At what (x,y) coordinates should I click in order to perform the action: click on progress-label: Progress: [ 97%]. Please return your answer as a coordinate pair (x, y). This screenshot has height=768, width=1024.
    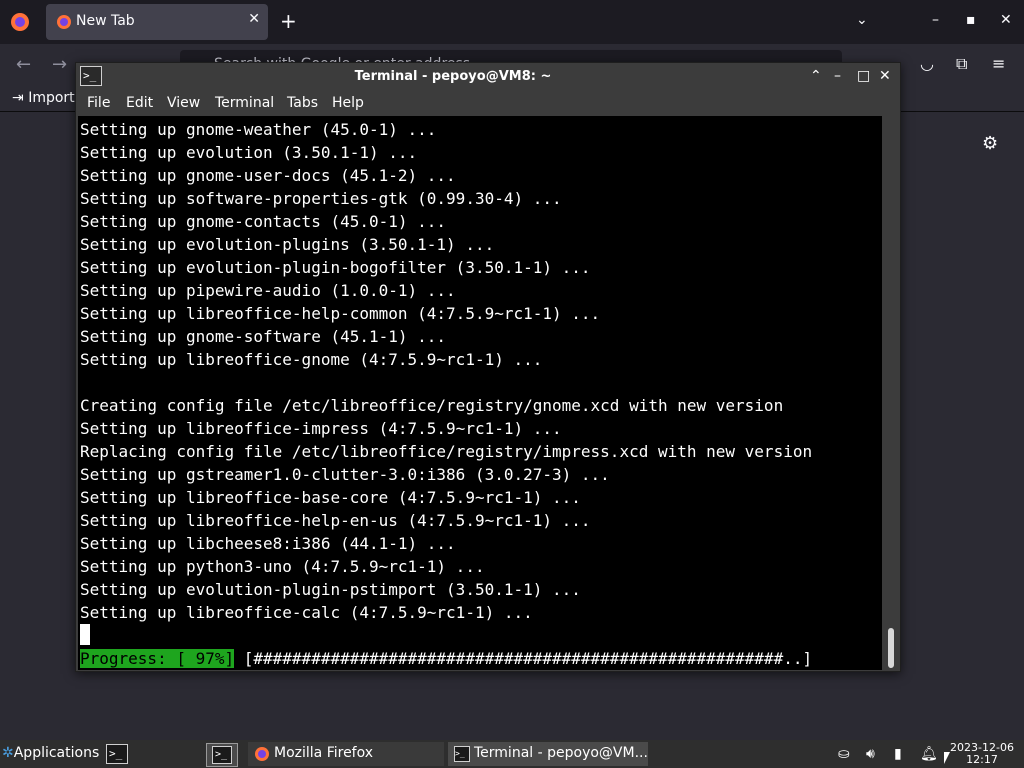
    Looking at the image, I should click on (157, 658).